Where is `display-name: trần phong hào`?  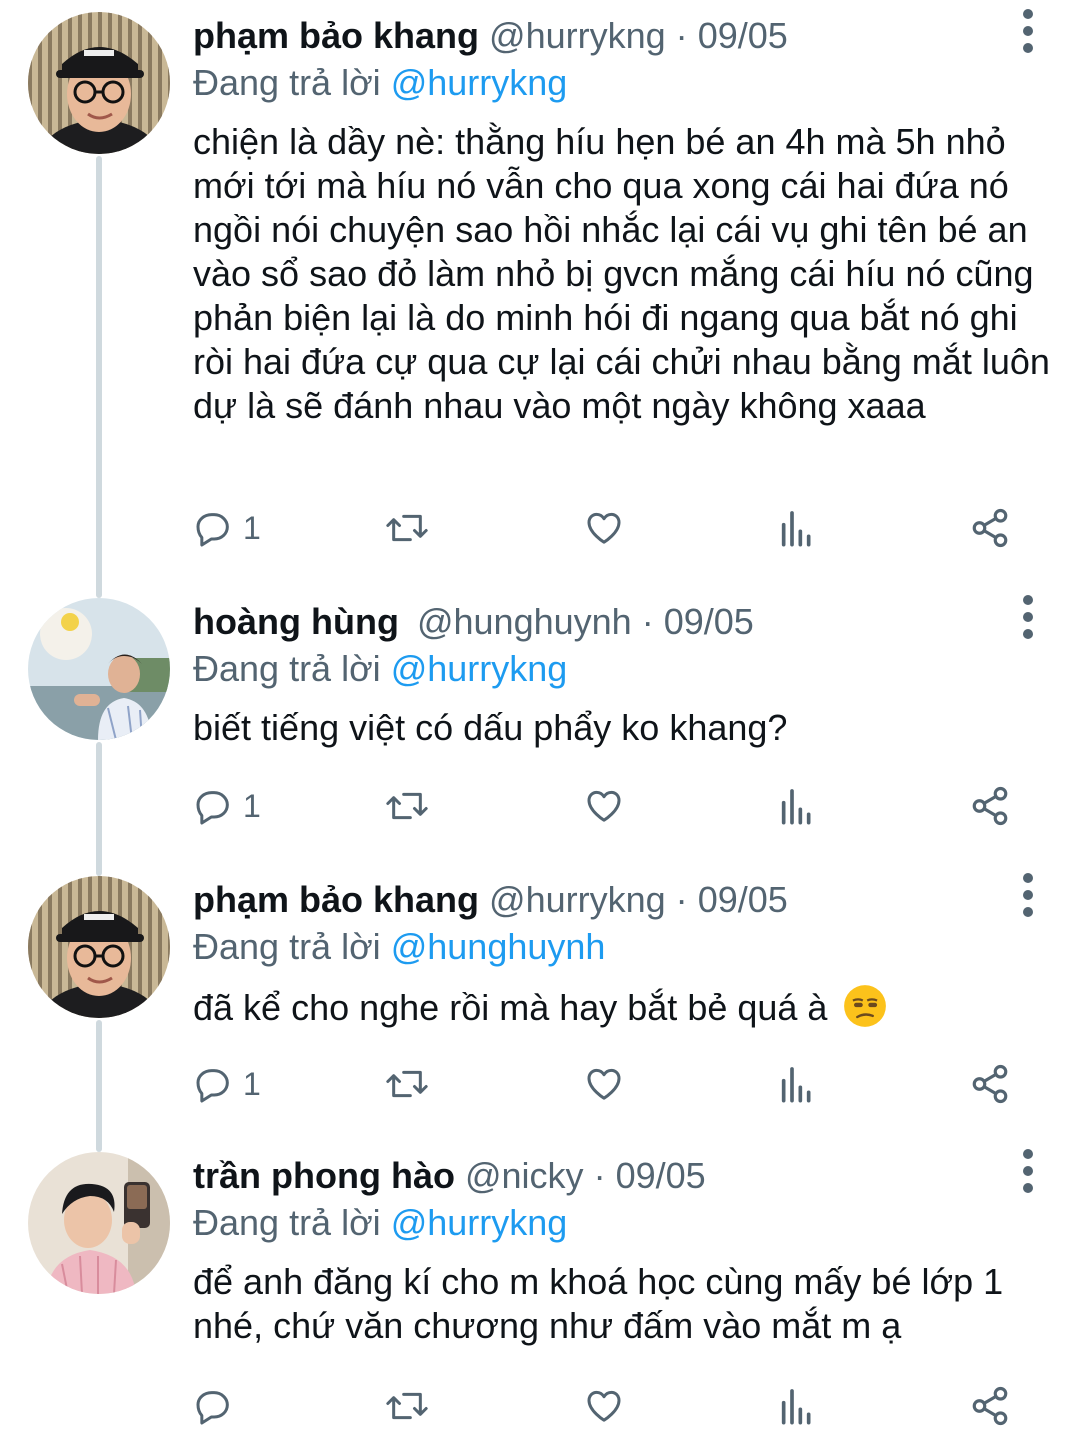
display-name: trần phong hào is located at coordinates (324, 1175).